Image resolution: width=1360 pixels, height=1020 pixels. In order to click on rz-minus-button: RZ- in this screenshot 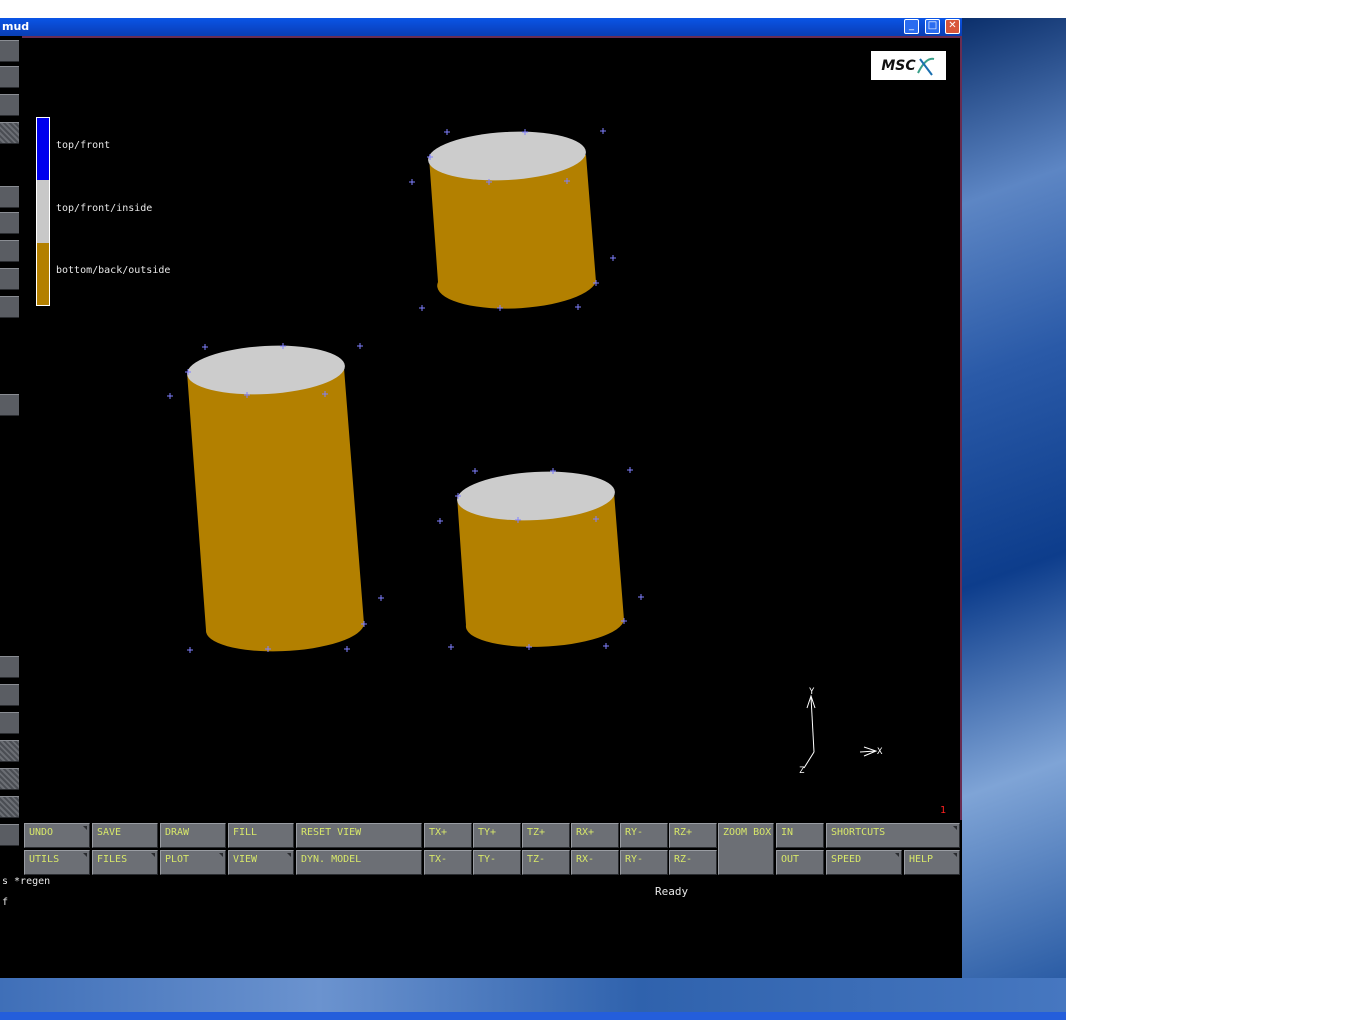, I will do `click(693, 862)`.